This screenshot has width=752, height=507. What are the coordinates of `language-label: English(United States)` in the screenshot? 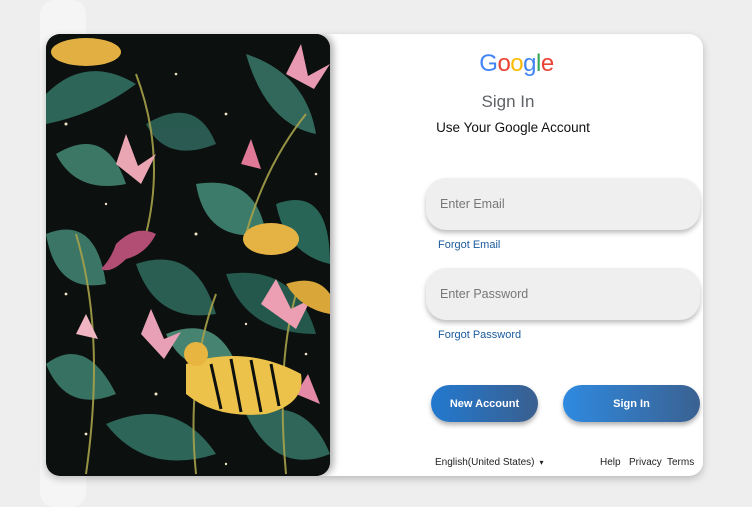 It's located at (485, 462).